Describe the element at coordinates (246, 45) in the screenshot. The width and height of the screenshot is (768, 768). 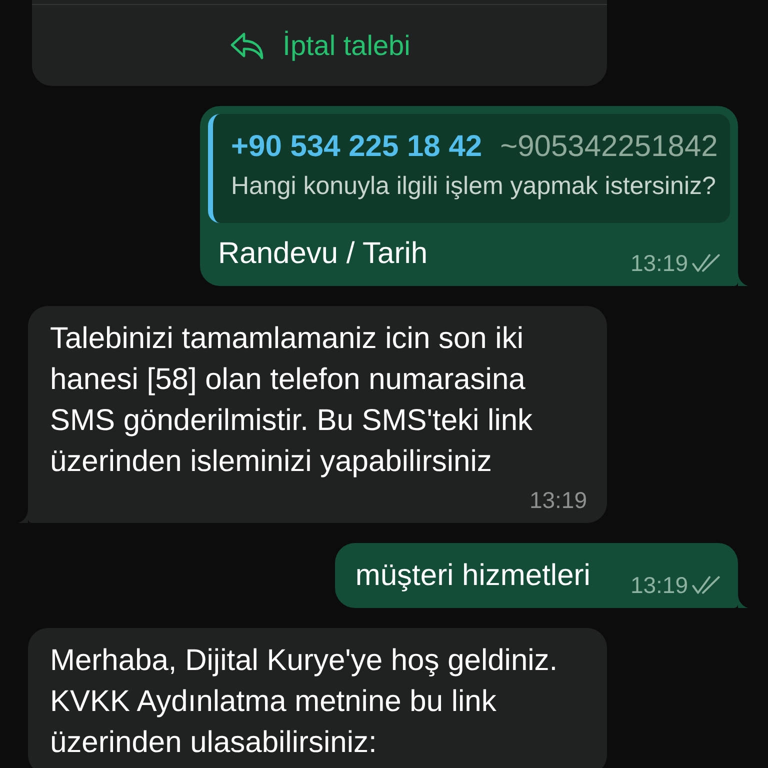
I see `curved-arrow-icon` at that location.